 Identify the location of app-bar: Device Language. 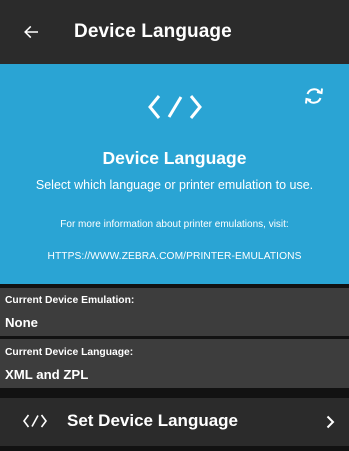
(174, 32).